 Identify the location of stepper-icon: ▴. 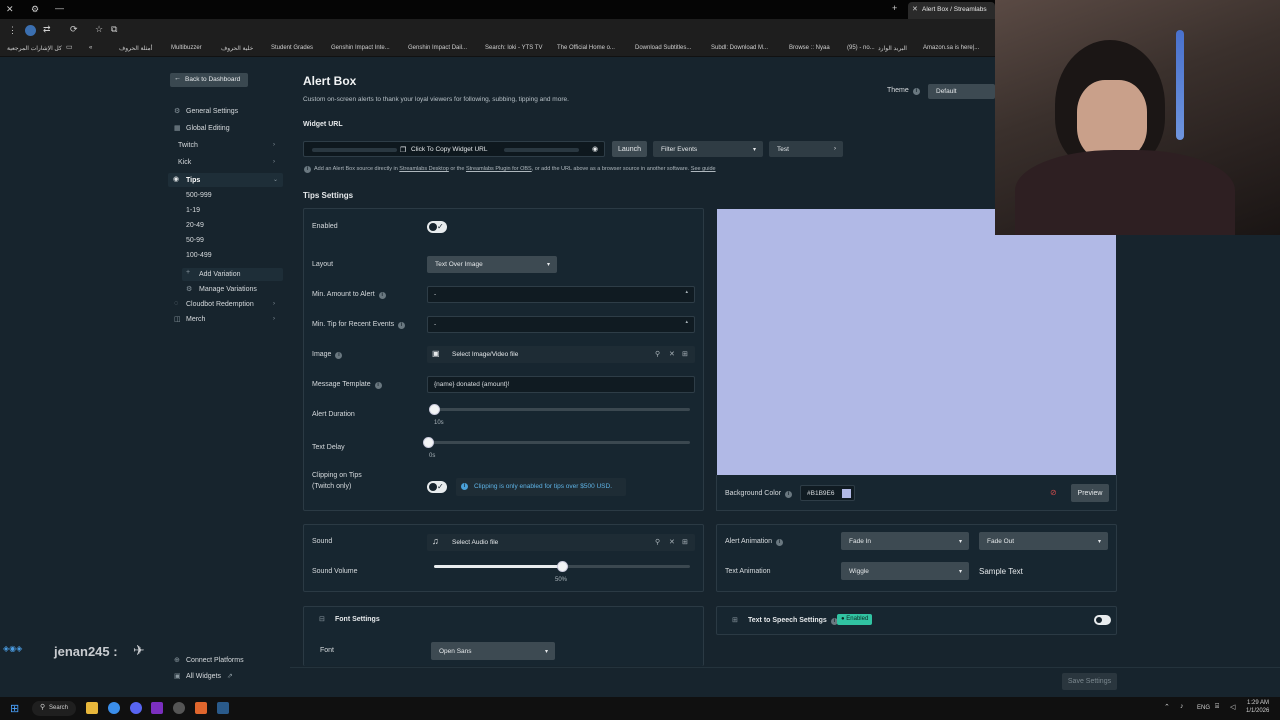
(686, 322).